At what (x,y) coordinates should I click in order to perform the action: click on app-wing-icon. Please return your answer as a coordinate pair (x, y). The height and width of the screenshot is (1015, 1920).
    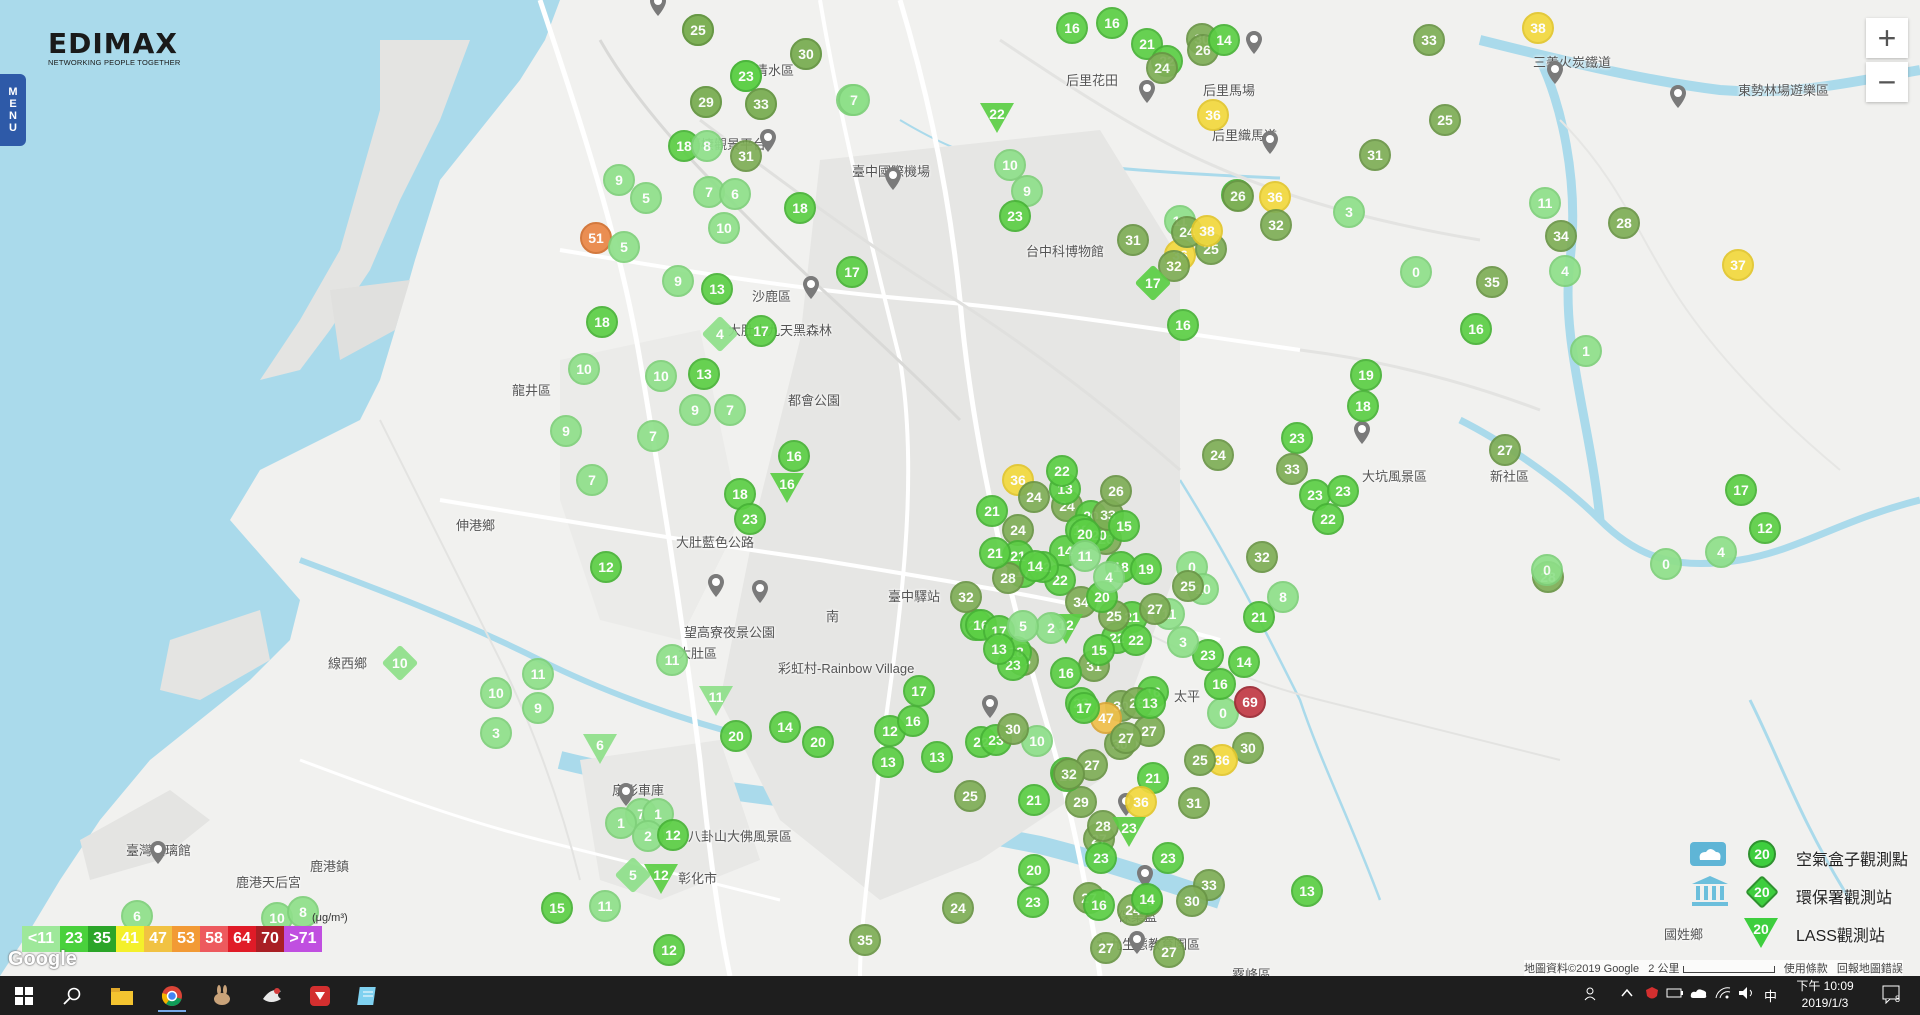
    Looking at the image, I should click on (272, 996).